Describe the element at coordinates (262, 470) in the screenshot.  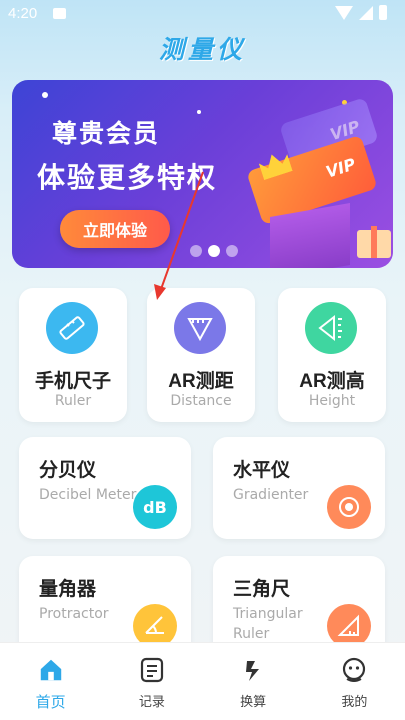
I see `tool-name: 水平仪` at that location.